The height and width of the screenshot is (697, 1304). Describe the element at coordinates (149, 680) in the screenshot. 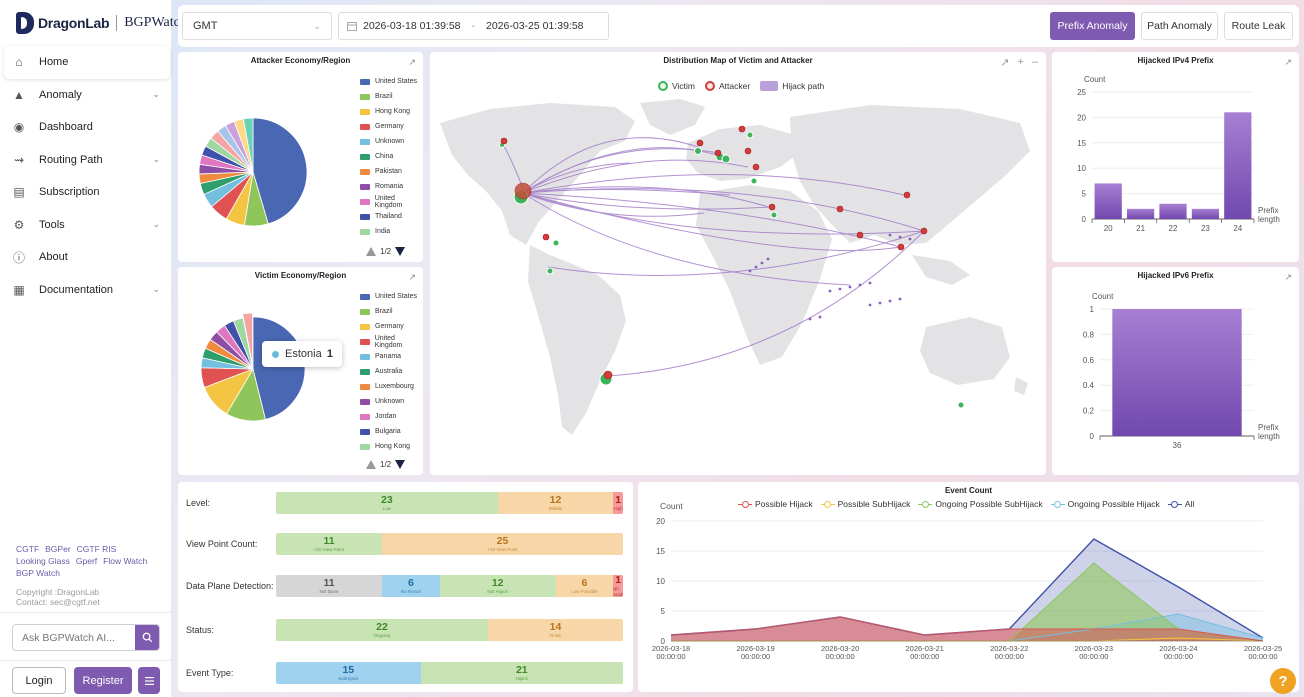

I see `collapse-menu-button` at that location.